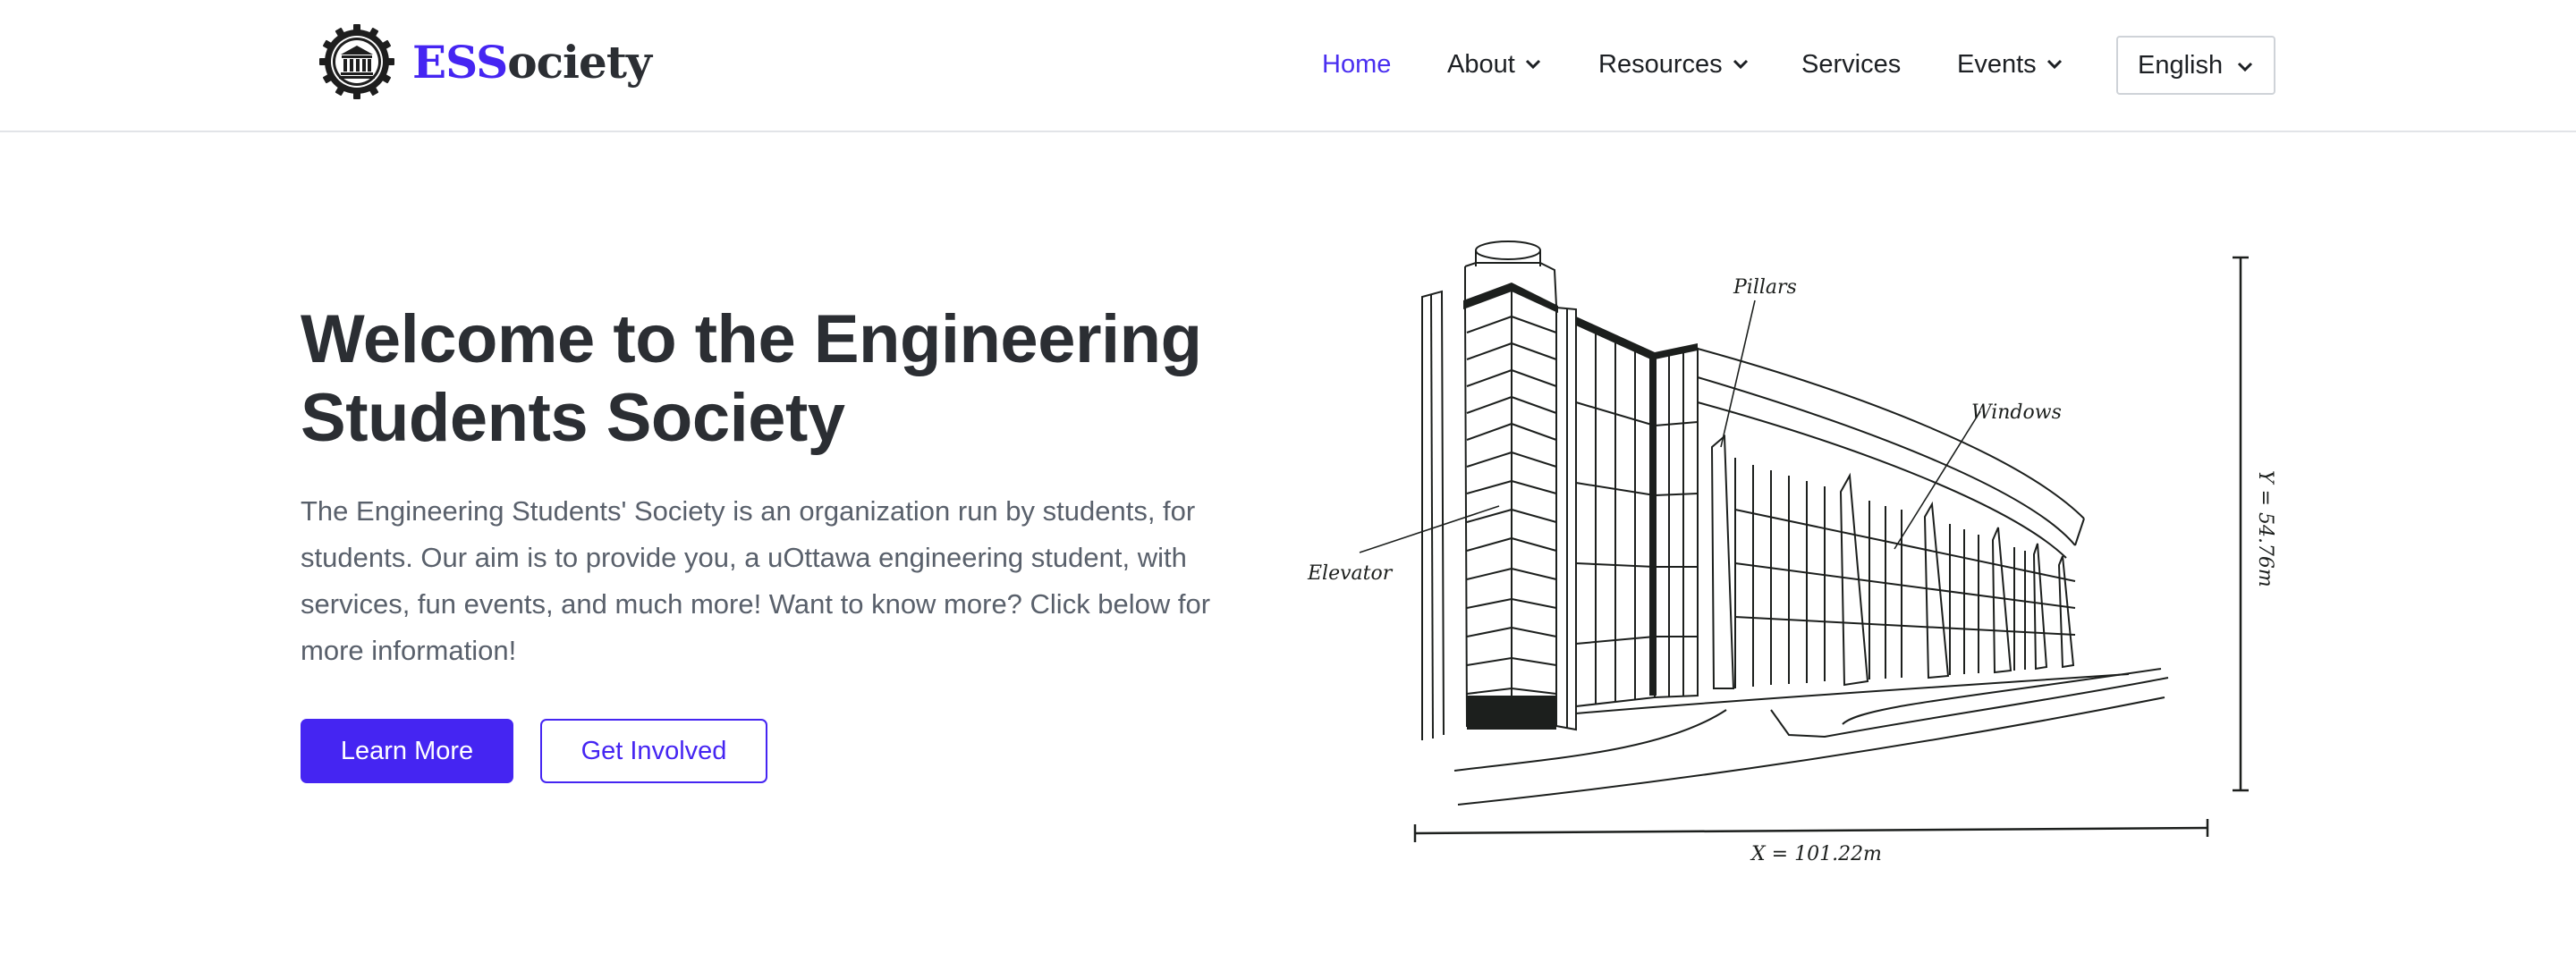 This screenshot has width=2576, height=979. Describe the element at coordinates (1350, 574) in the screenshot. I see `elevator-label: Elevator` at that location.